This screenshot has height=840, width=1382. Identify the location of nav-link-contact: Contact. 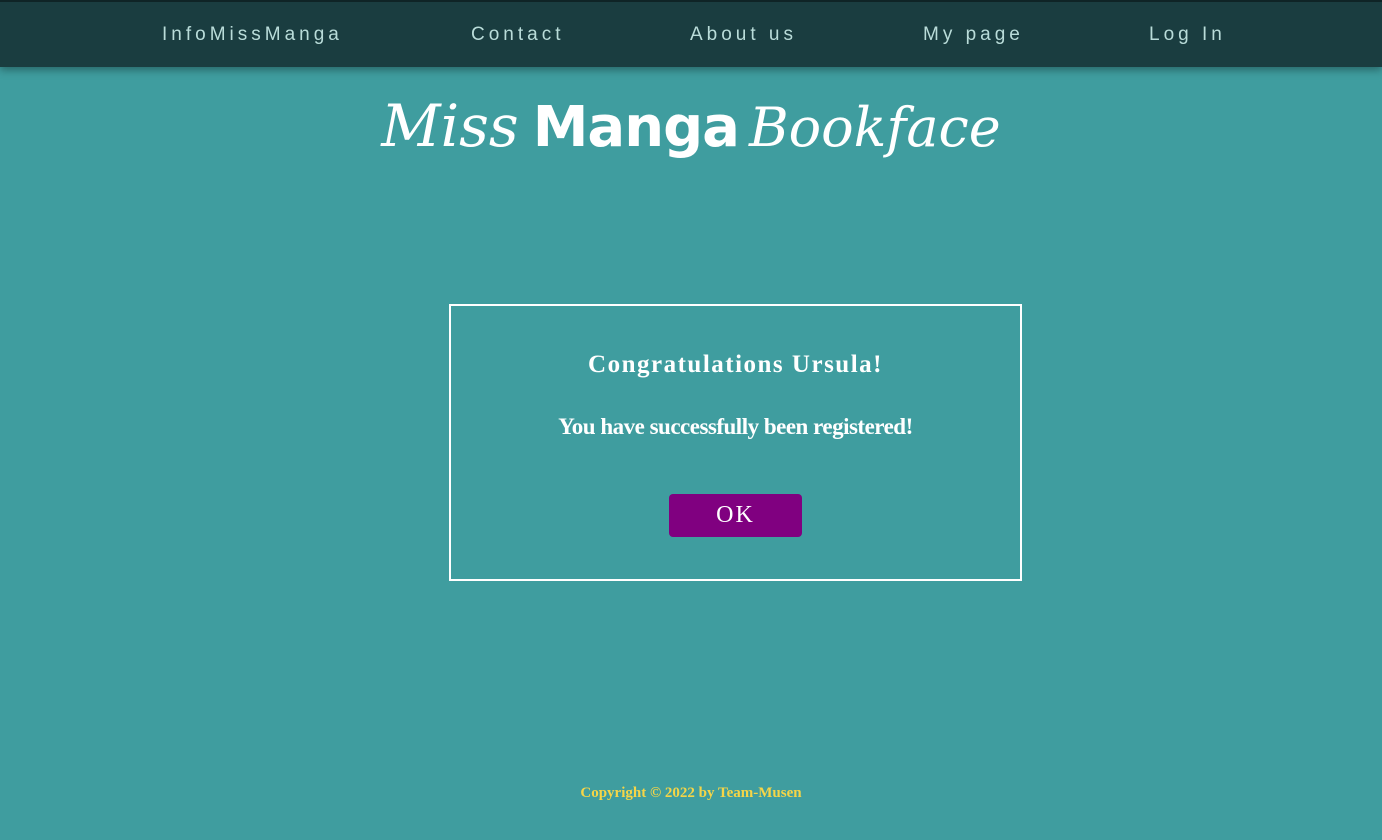
(517, 35).